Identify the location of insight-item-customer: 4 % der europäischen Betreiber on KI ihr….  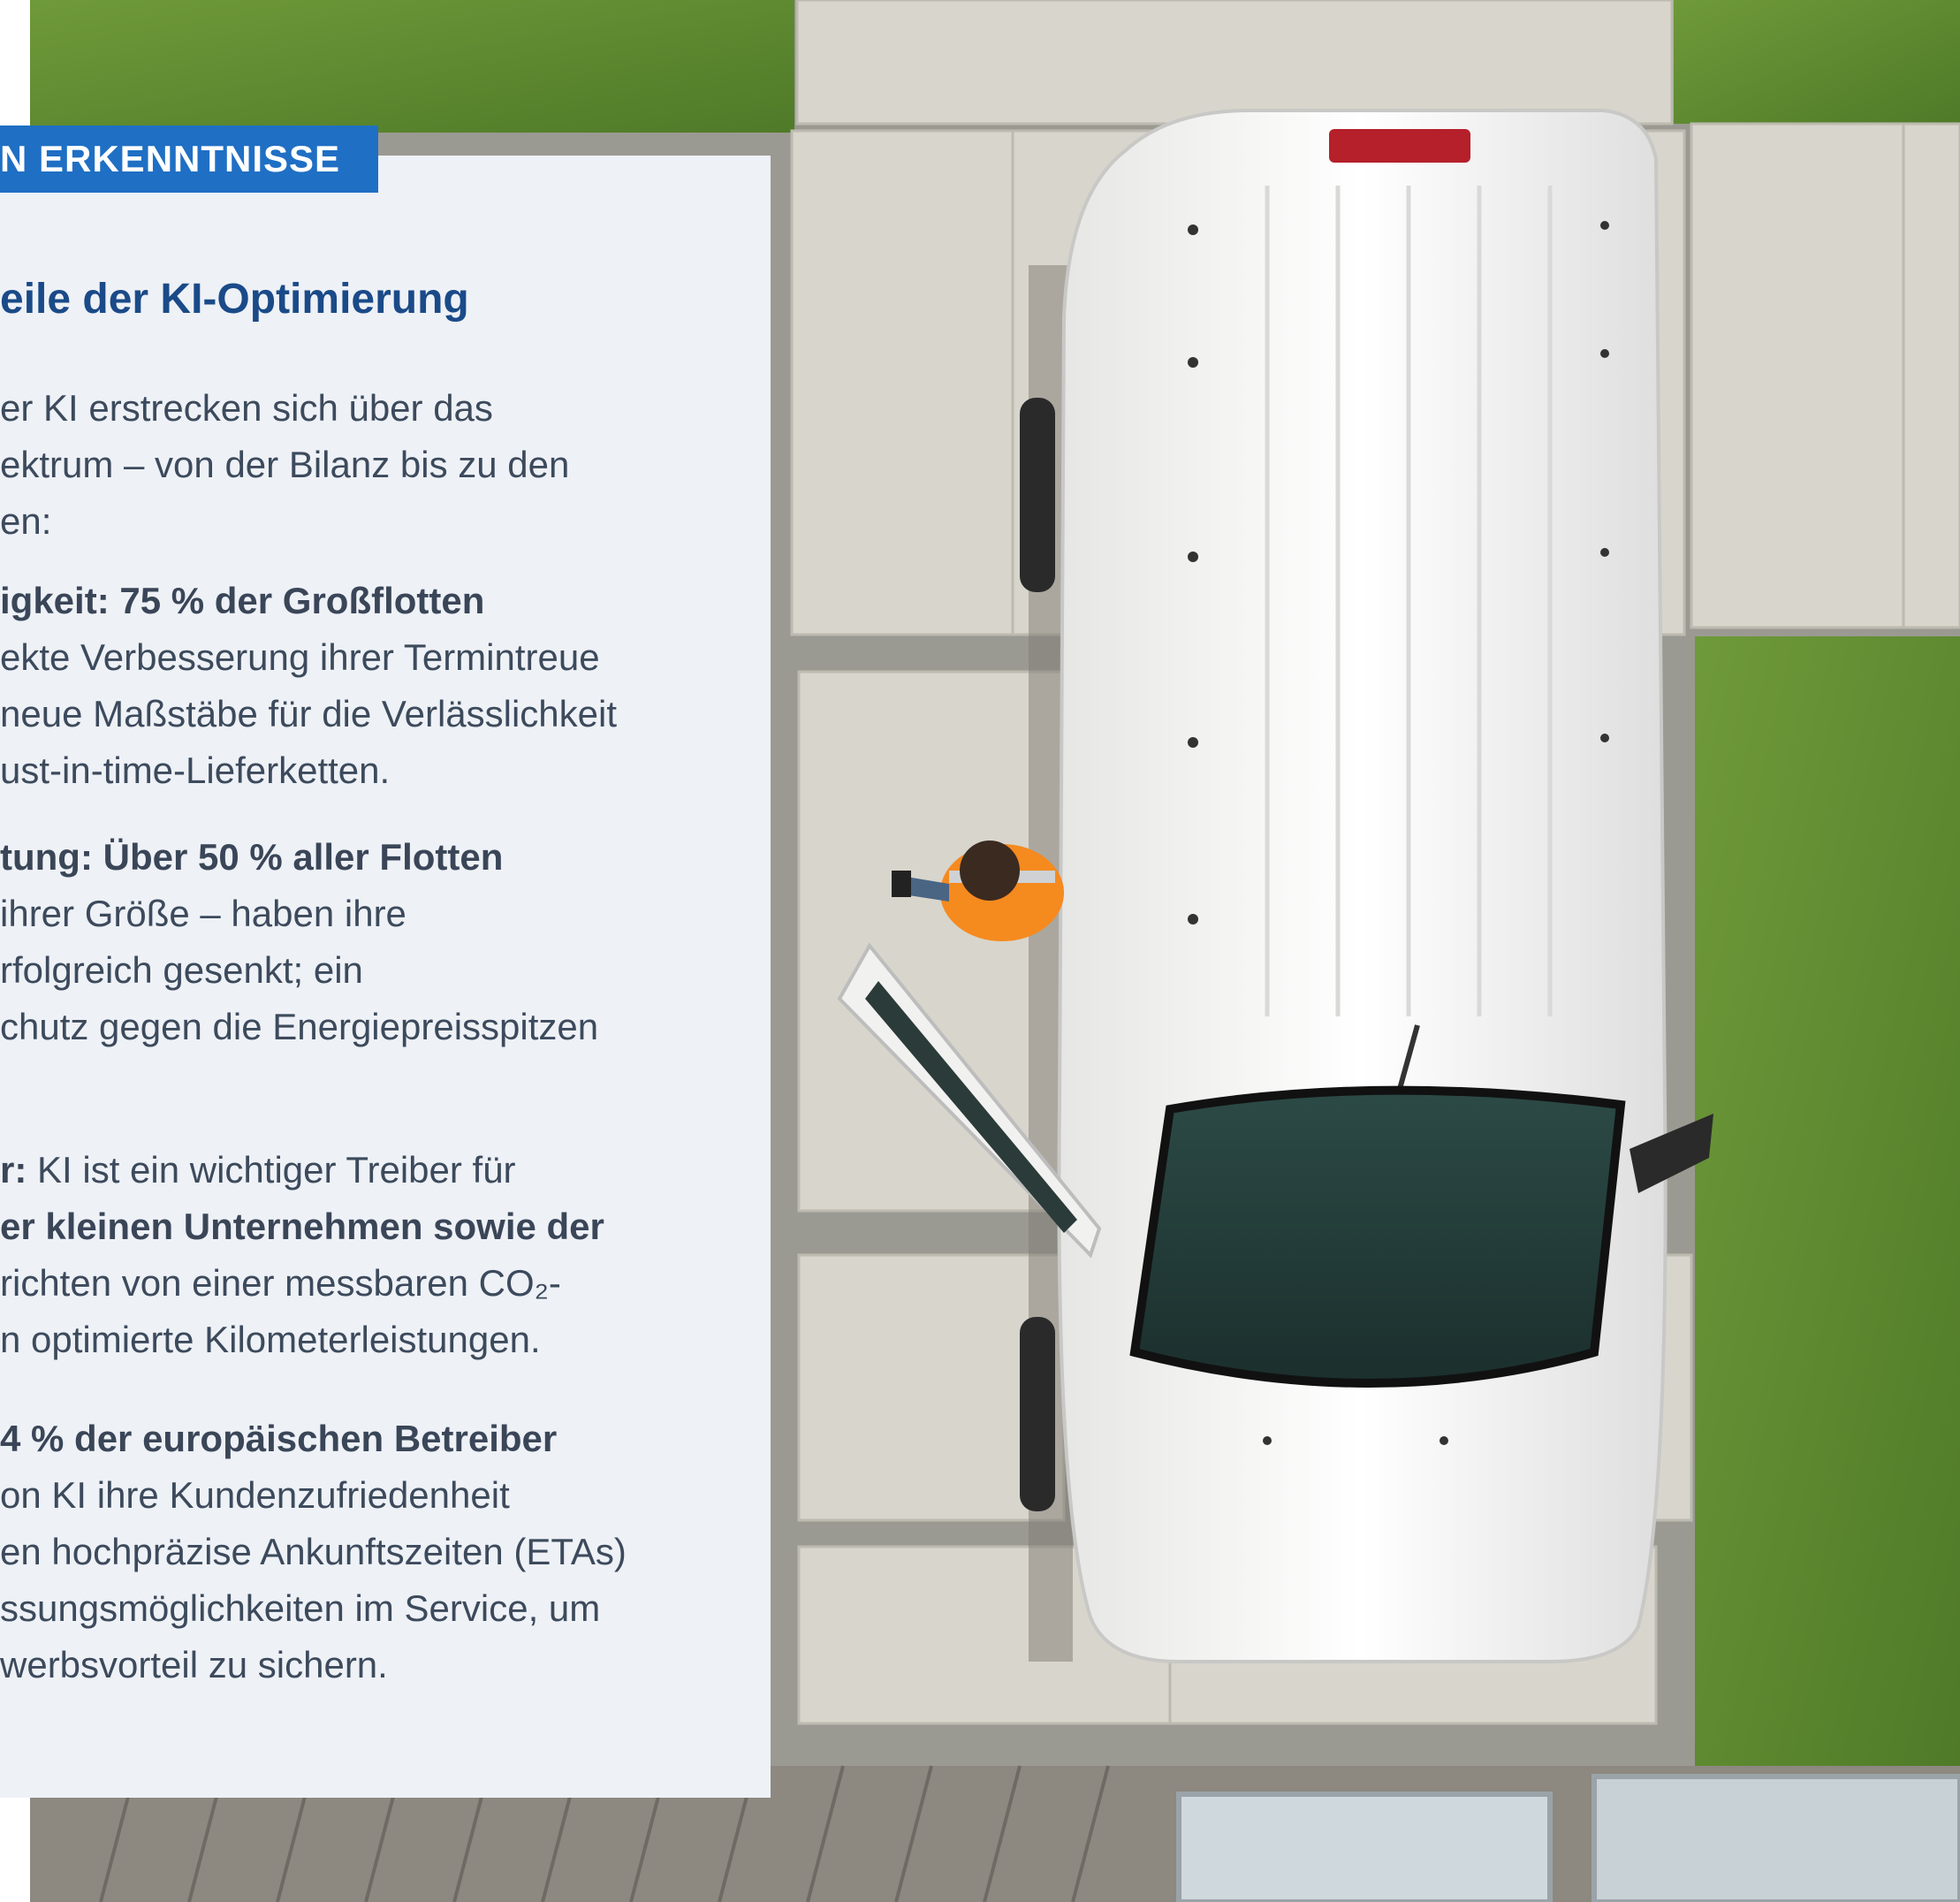
(366, 1552).